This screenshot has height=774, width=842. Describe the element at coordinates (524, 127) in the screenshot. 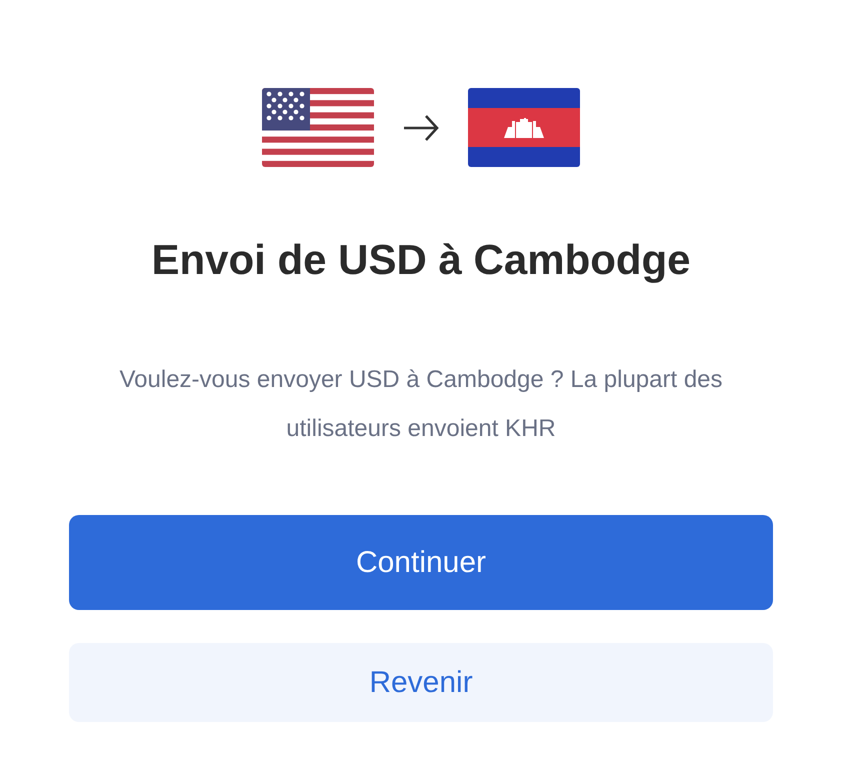

I see `cambodia-flag-icon` at that location.